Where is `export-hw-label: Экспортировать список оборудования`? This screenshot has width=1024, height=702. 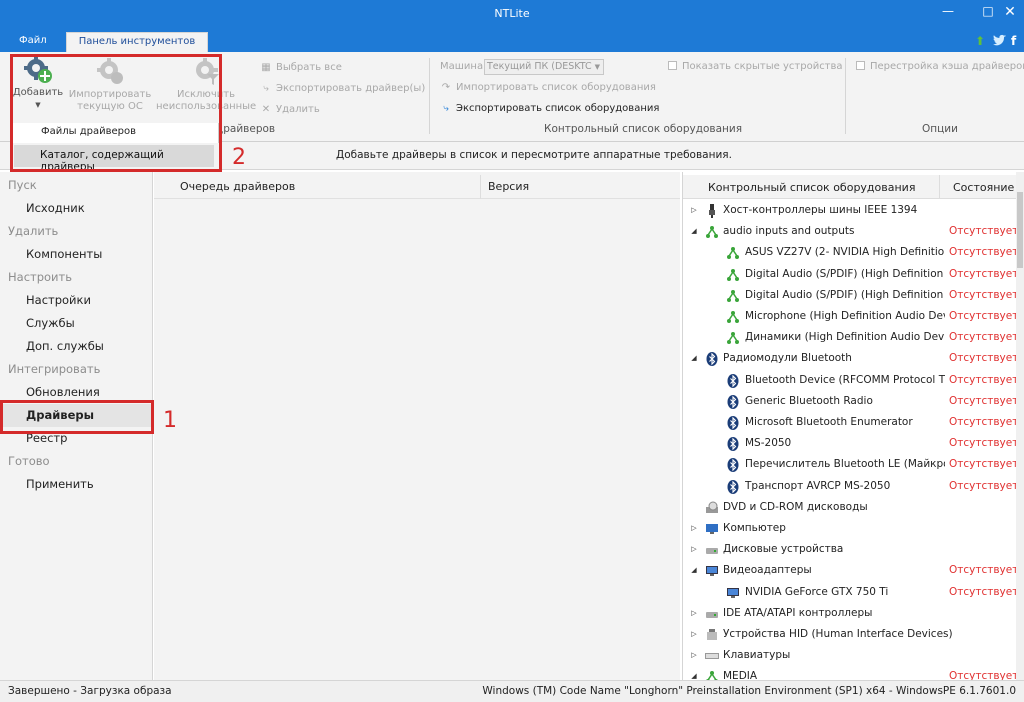 export-hw-label: Экспортировать список оборудования is located at coordinates (558, 108).